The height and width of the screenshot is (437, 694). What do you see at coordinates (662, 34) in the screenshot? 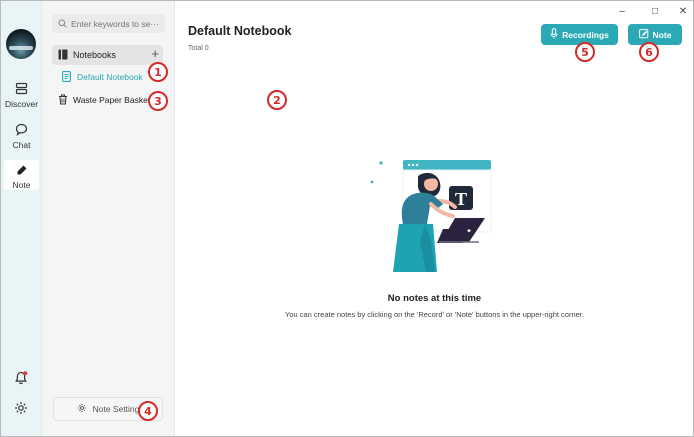
I see `note-label: Note` at bounding box center [662, 34].